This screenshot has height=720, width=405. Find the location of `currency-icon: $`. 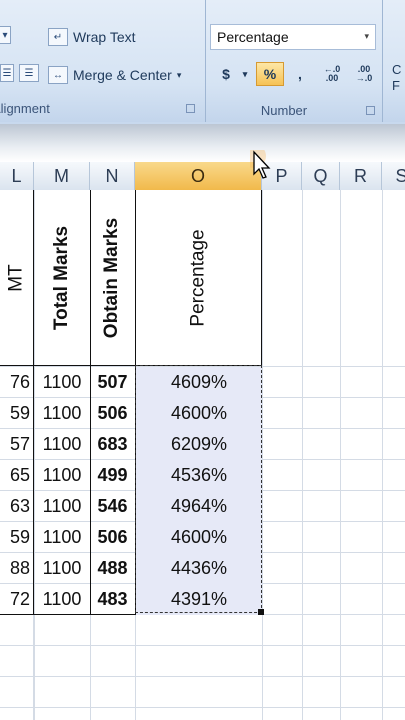

currency-icon: $ is located at coordinates (226, 74).